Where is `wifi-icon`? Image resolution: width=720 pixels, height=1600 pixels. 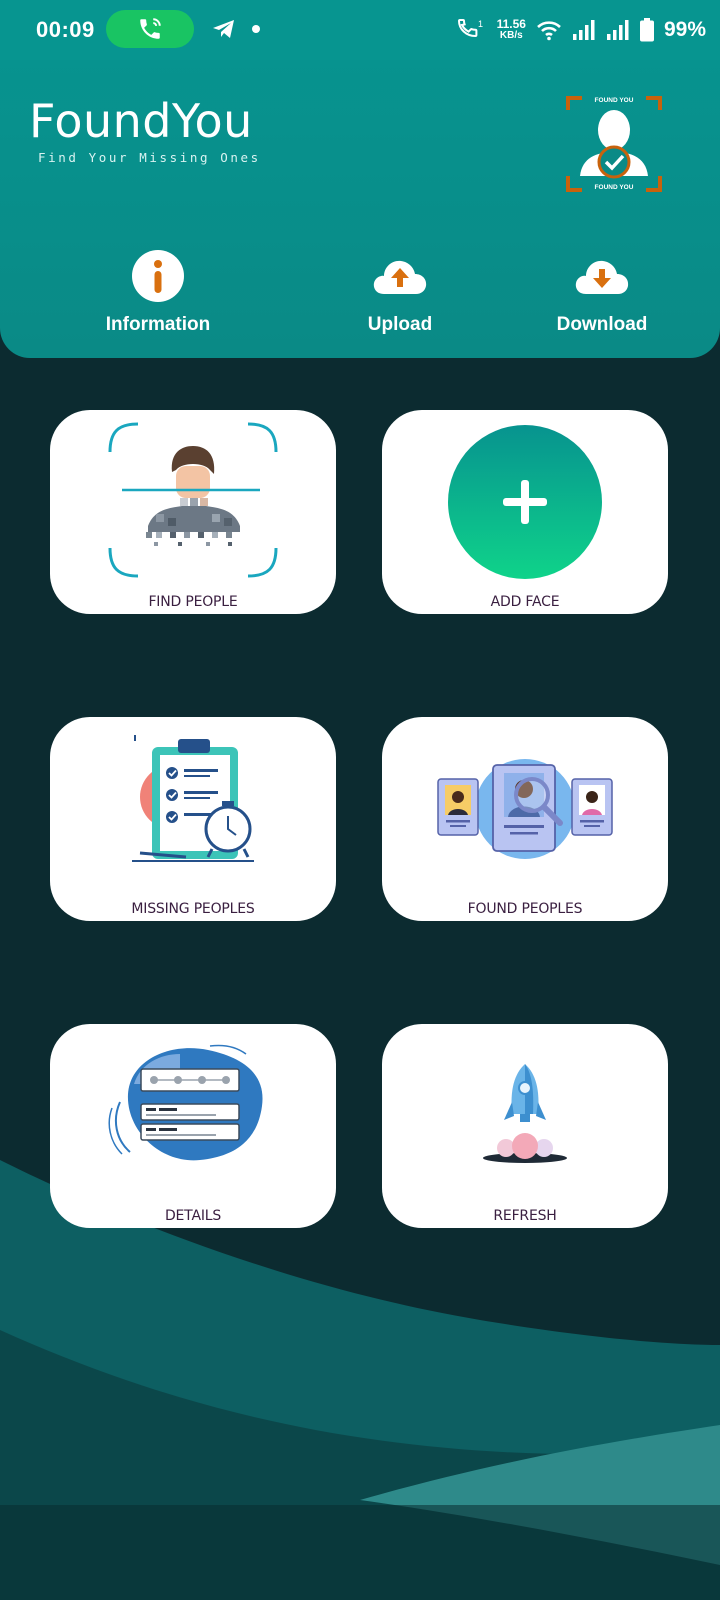
wifi-icon is located at coordinates (549, 31).